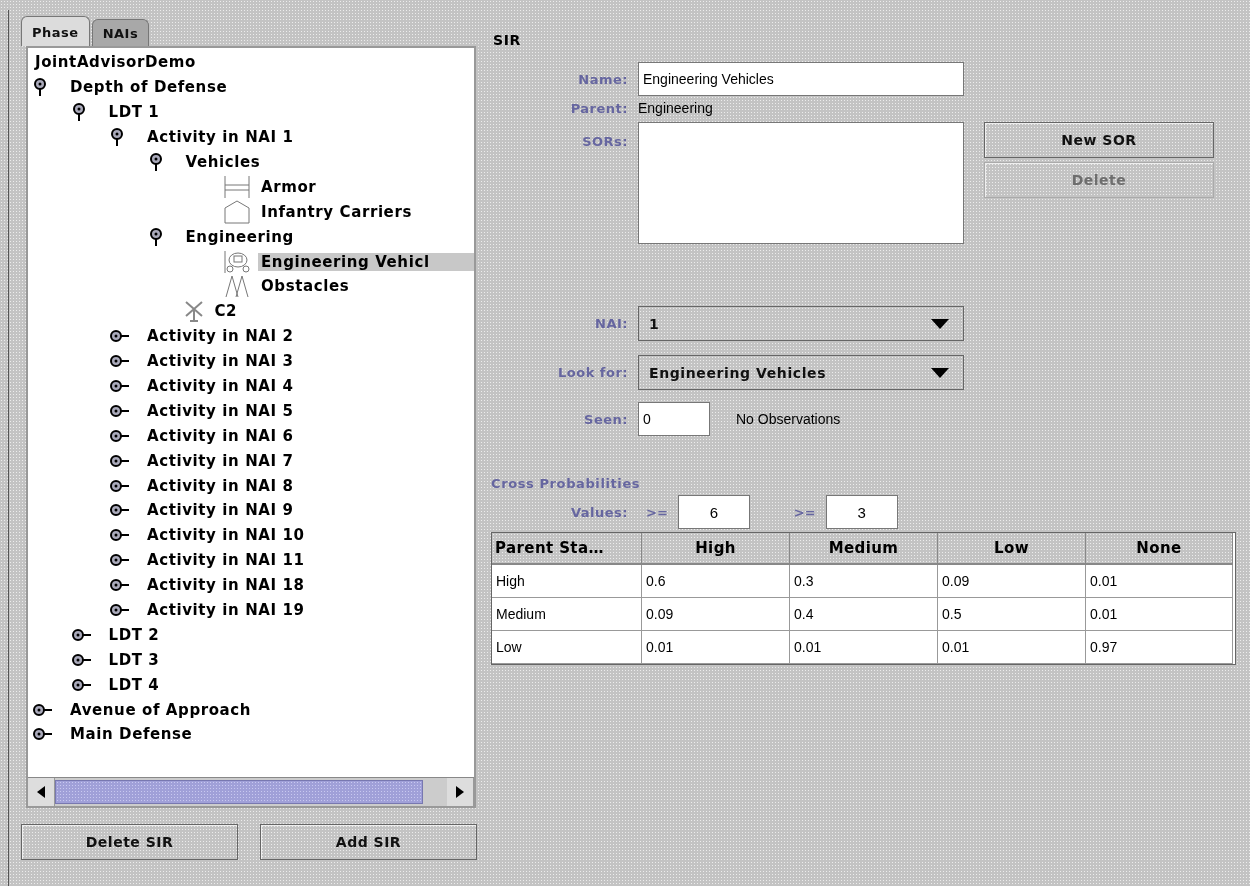 The width and height of the screenshot is (1250, 886). Describe the element at coordinates (220, 435) in the screenshot. I see `tree-item: Activity in NAI 6` at that location.